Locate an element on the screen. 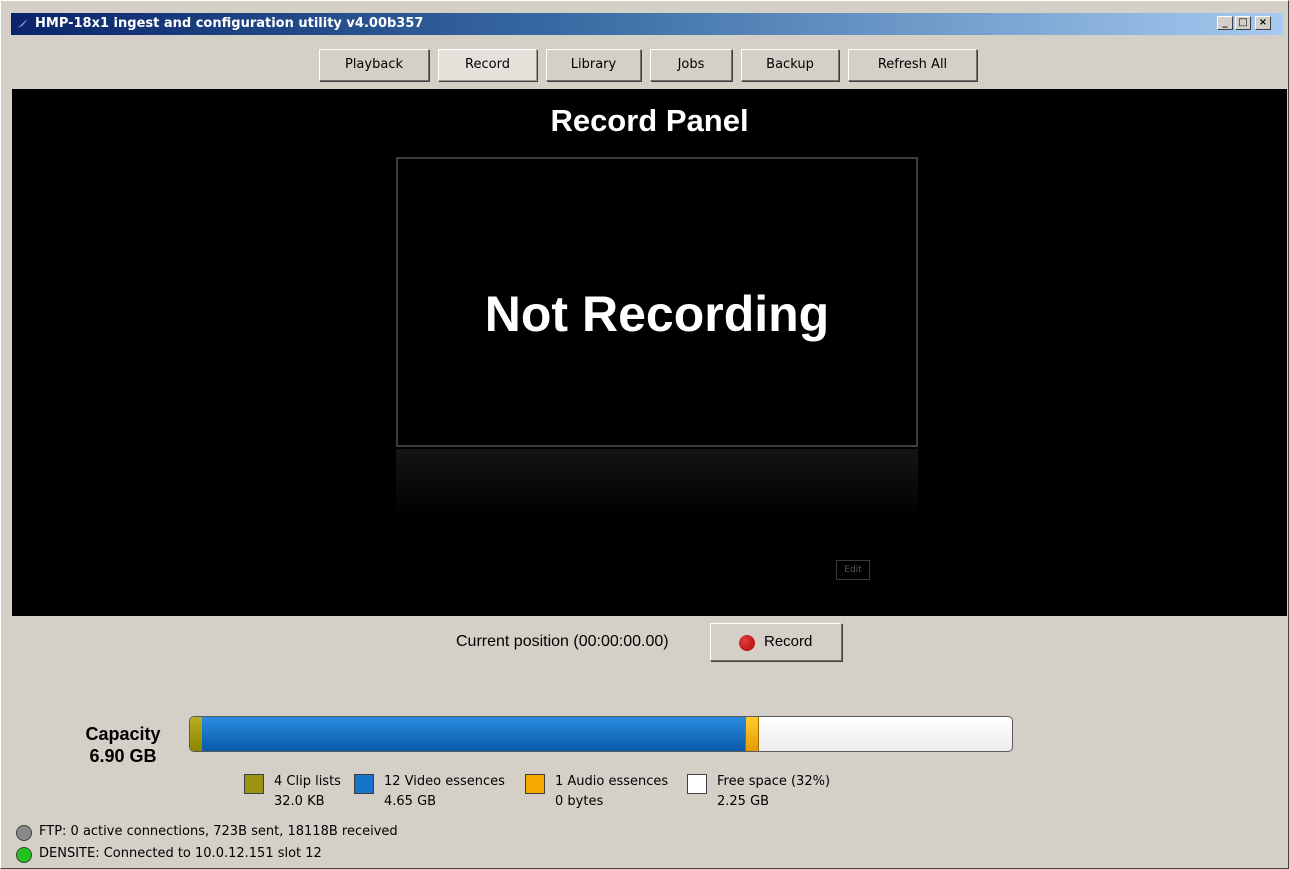 The image size is (1289, 869). tab-library: Library is located at coordinates (593, 65).